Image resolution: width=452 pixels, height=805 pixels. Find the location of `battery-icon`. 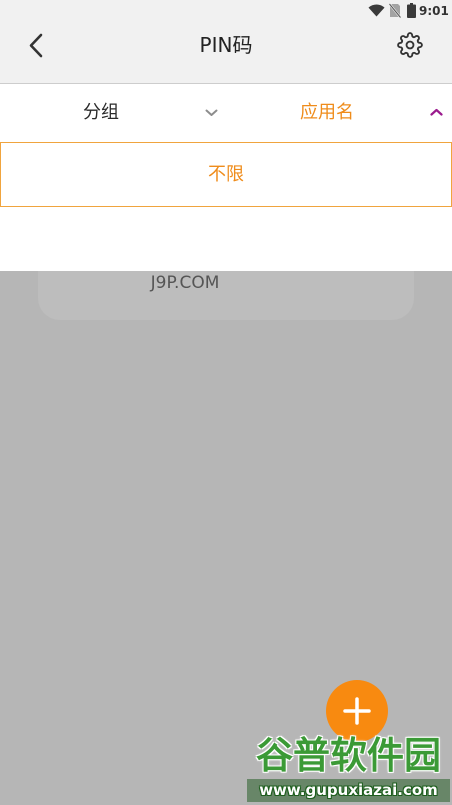

battery-icon is located at coordinates (411, 10).